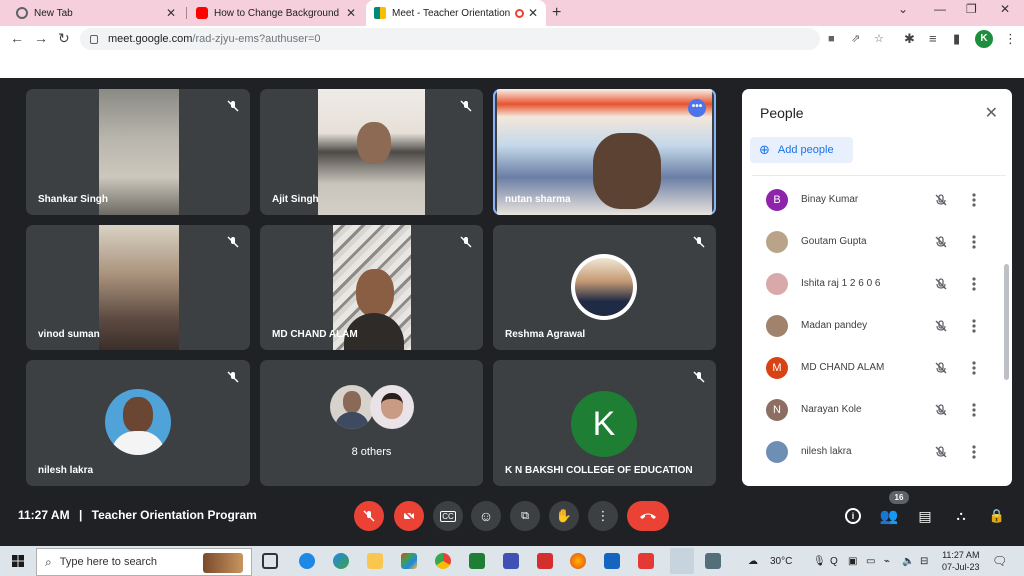 Image resolution: width=1024 pixels, height=576 pixels. Describe the element at coordinates (477, 561) in the screenshot. I see `excel-icon` at that location.